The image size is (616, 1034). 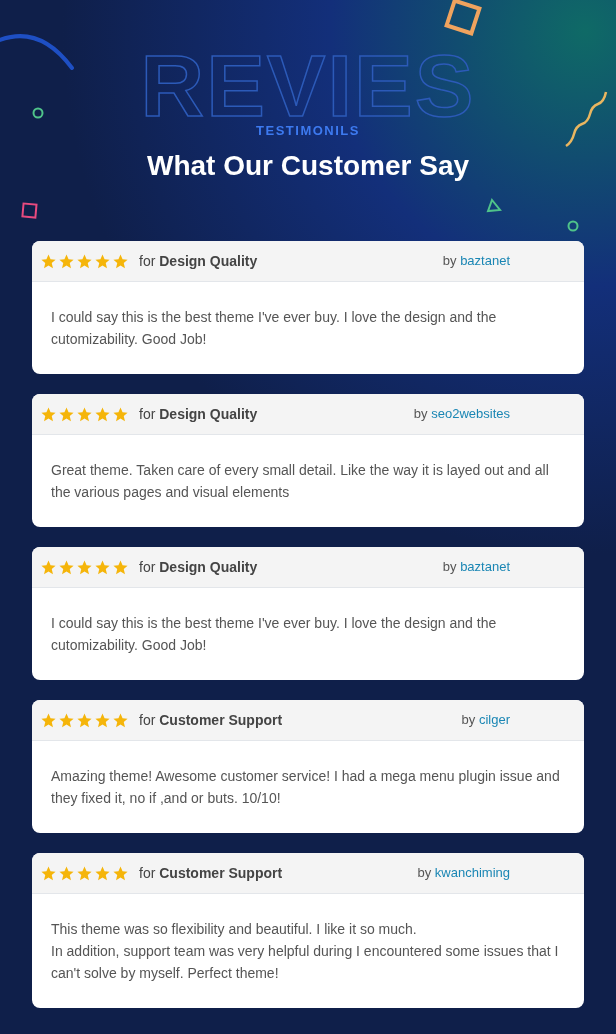 What do you see at coordinates (300, 481) in the screenshot?
I see `review-text: Great theme. Taken care of every small detail. Like the way it is layed out and all the various pages and visual elements` at bounding box center [300, 481].